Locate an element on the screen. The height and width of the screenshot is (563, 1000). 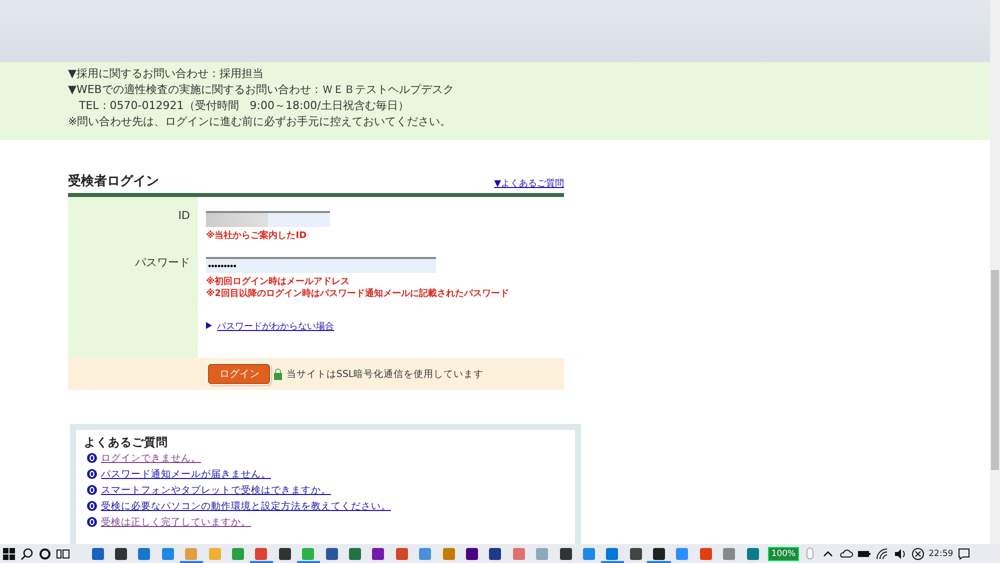
faq-link: パスワード通知メールが届きません。 is located at coordinates (186, 474).